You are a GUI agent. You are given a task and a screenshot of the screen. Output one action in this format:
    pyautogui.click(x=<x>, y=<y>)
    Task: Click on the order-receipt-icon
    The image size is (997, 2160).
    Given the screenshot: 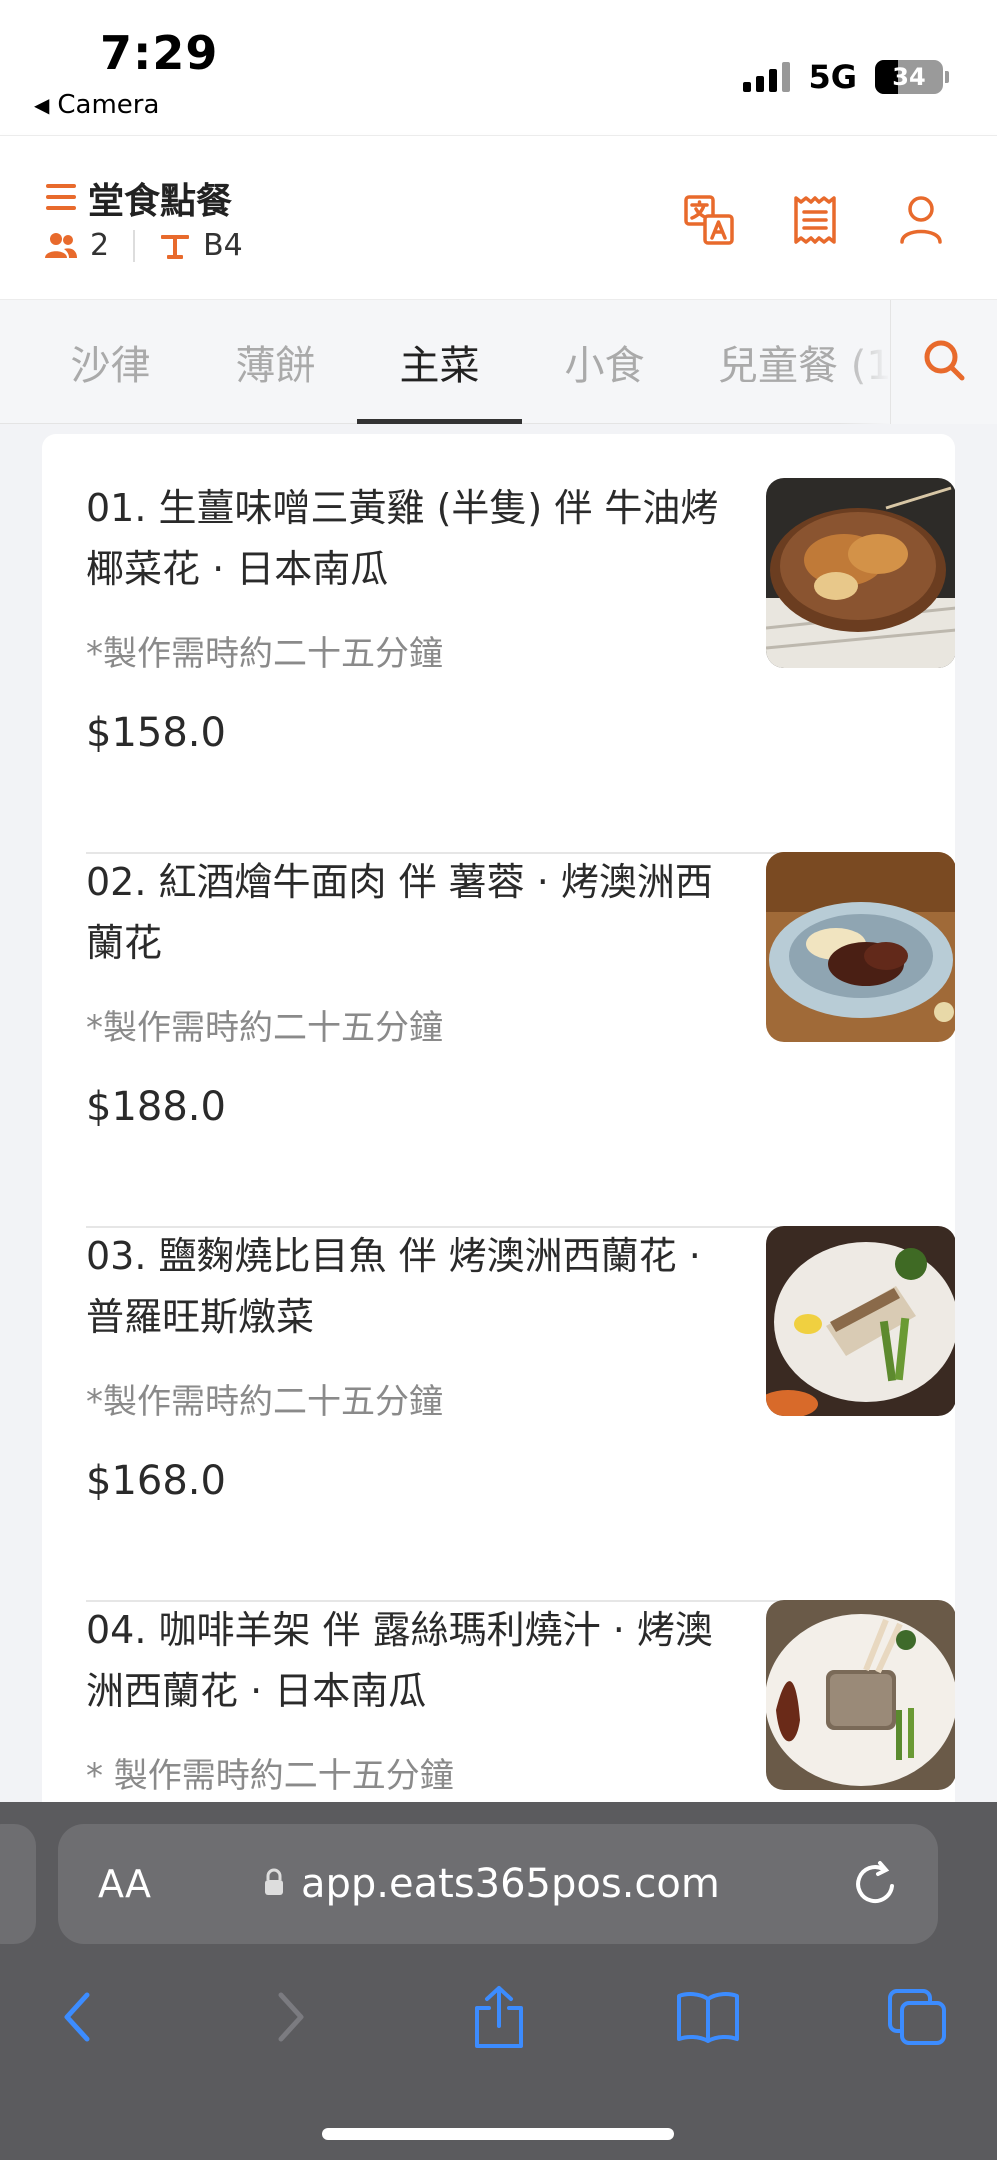 What is the action you would take?
    pyautogui.click(x=815, y=220)
    